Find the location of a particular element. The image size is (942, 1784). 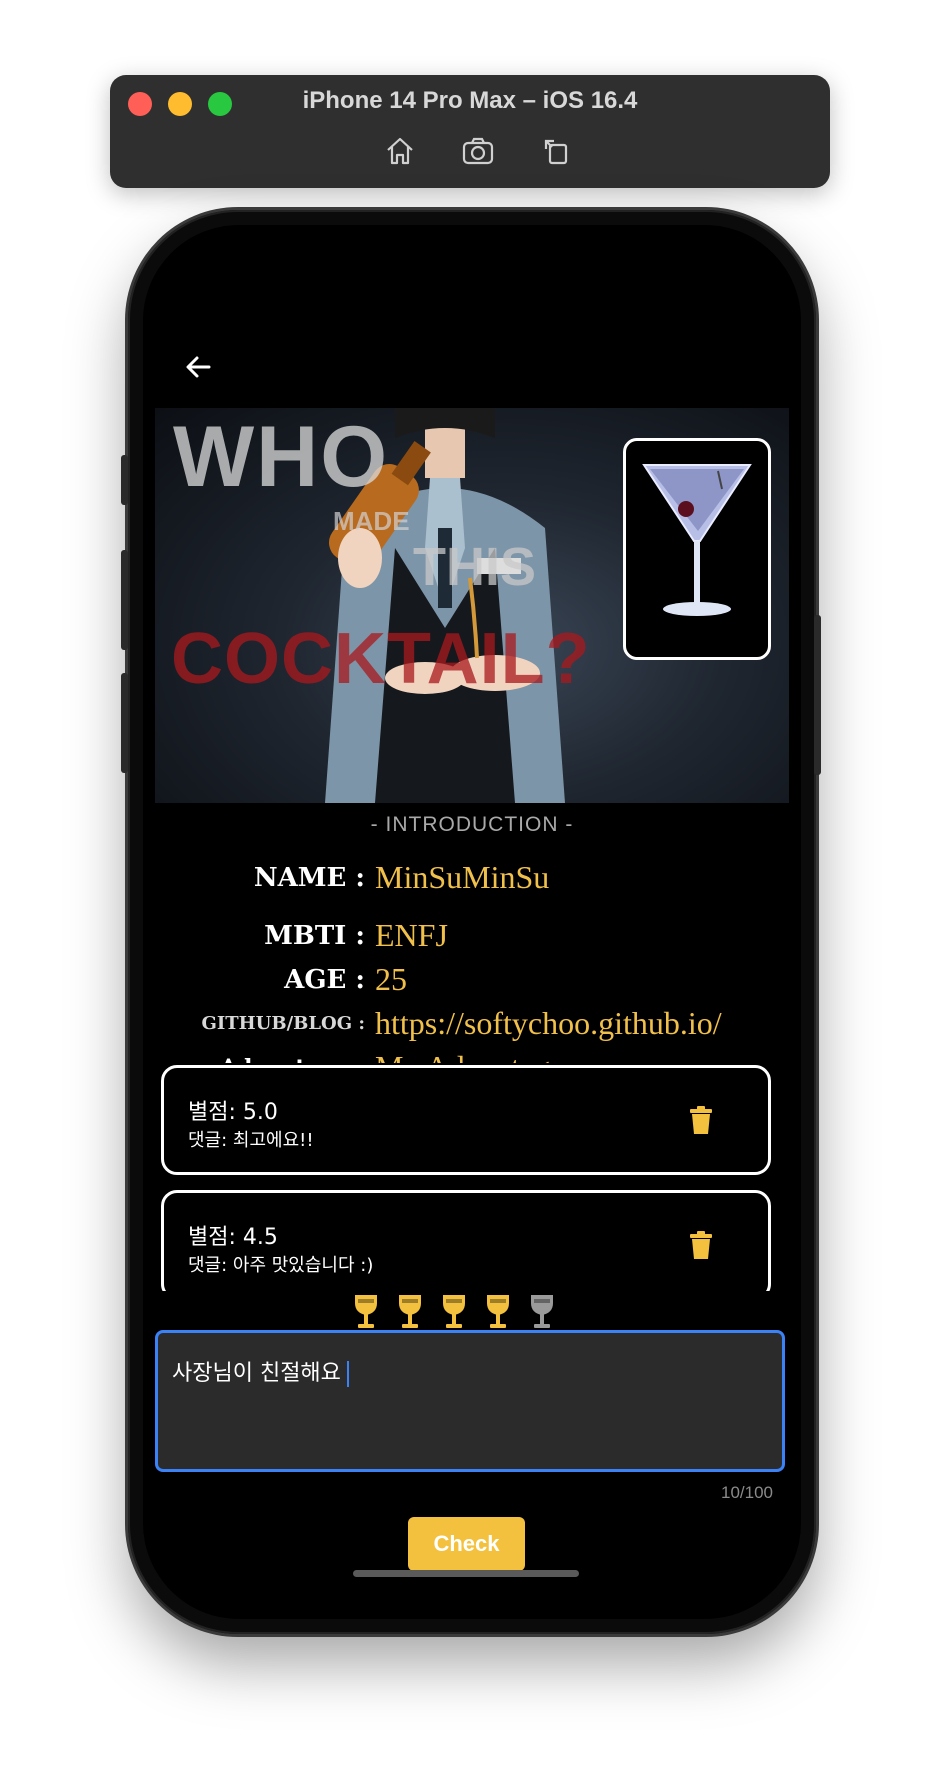

info-row-name: NAME : MinSuMinSu is located at coordinates (472, 877).